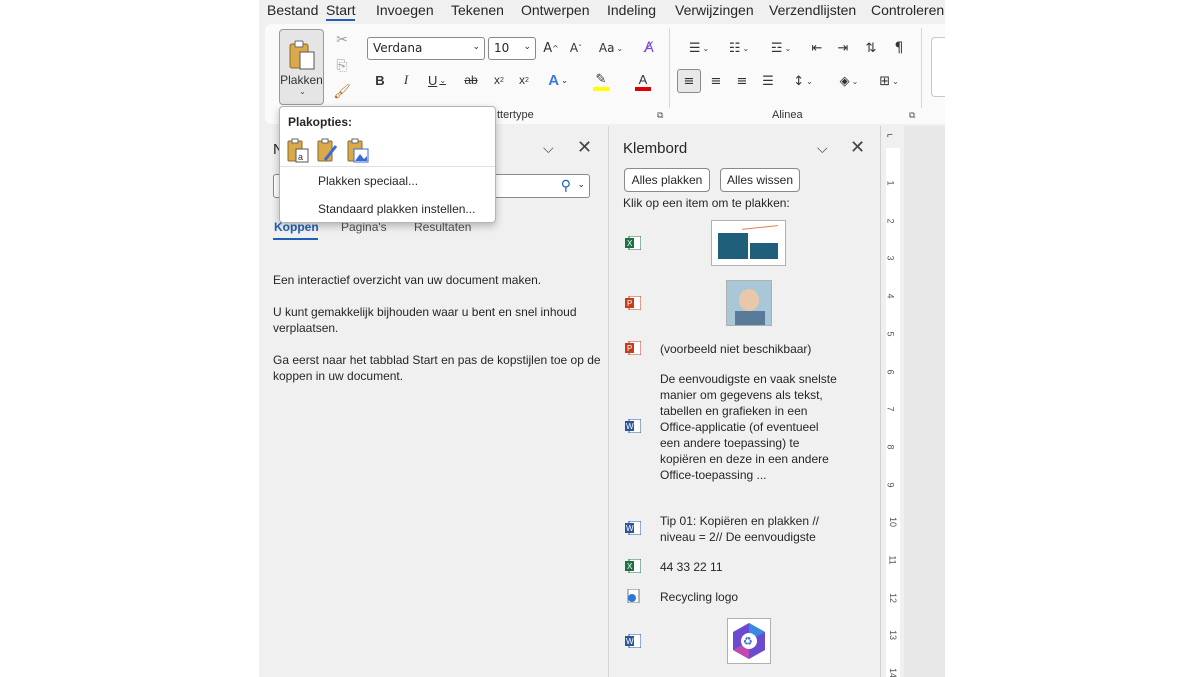 The image size is (1204, 677). Describe the element at coordinates (292, 10) in the screenshot. I see `tab-bestand: Bestand` at that location.